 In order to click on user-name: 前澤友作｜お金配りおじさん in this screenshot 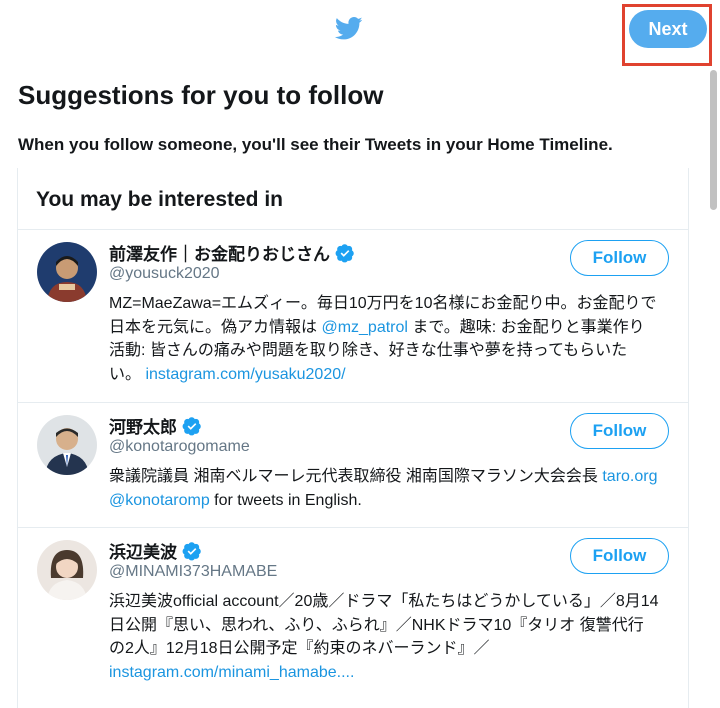, I will do `click(219, 252)`.